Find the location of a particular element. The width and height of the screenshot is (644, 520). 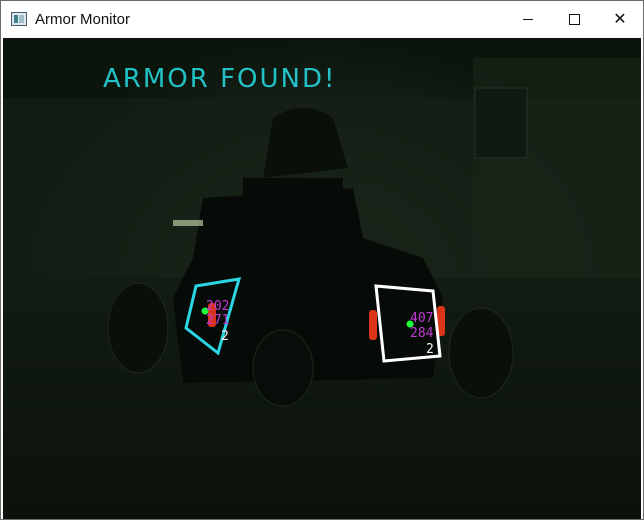

window-controls: ✕ is located at coordinates (574, 19).